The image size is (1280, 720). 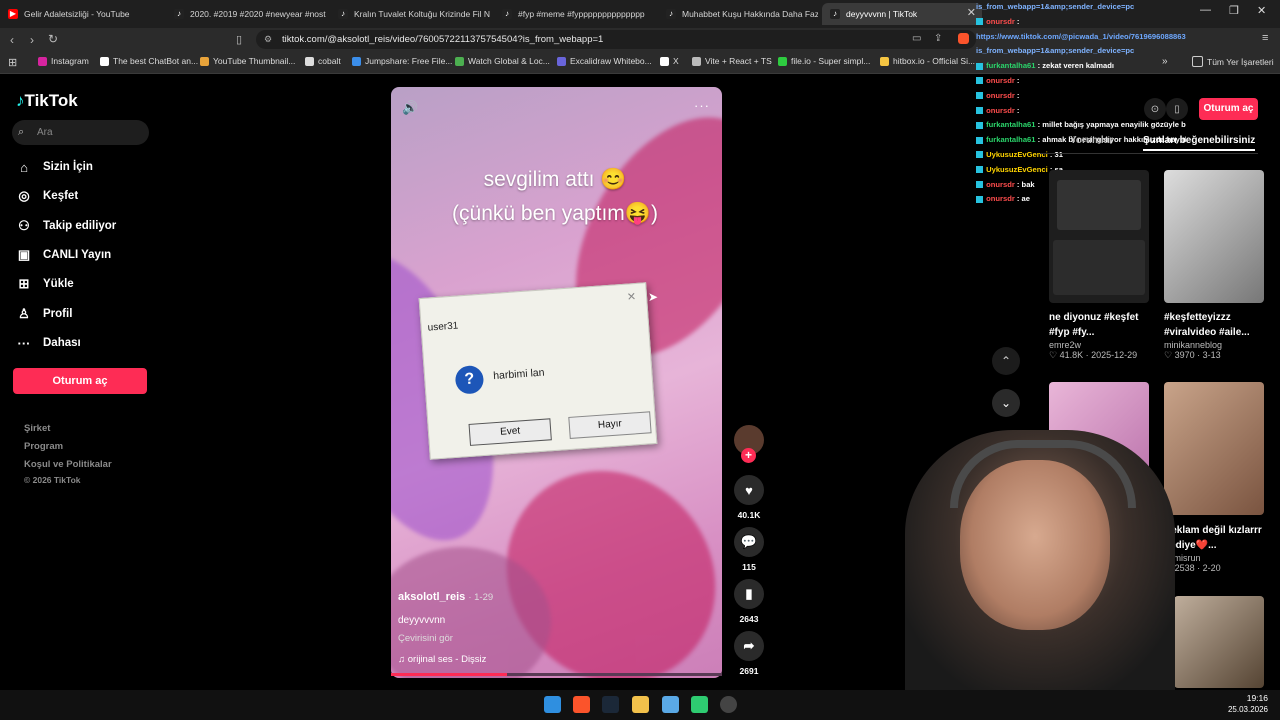 What do you see at coordinates (246, 14) in the screenshot?
I see `browser-tab: ♪ 2020. #2019 #2020 #newyear #nosta` at bounding box center [246, 14].